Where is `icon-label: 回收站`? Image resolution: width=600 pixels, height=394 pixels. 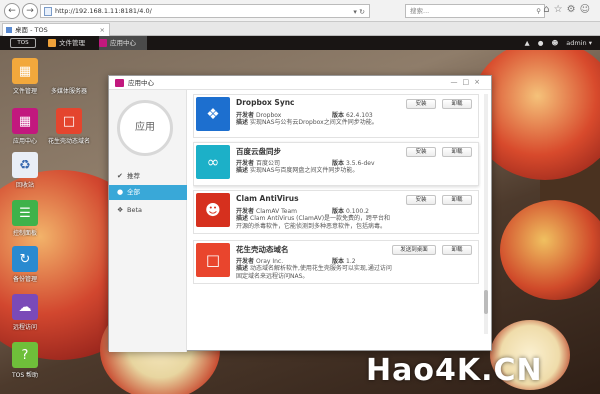 icon-label: 回收站 is located at coordinates (24, 185).